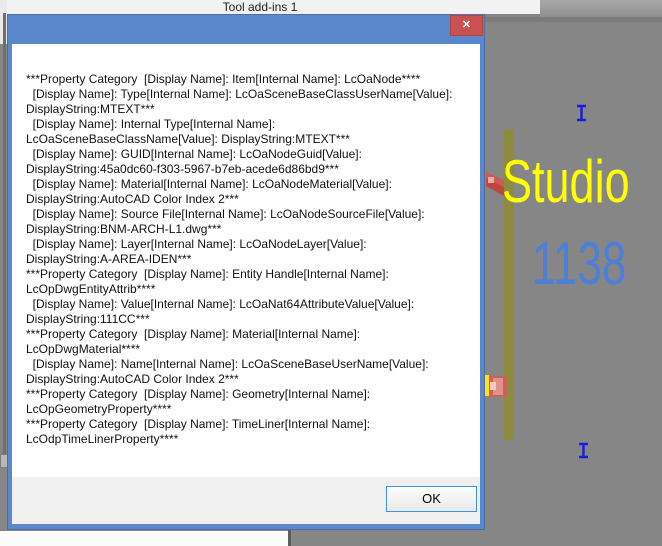 This screenshot has height=546, width=662. Describe the element at coordinates (260, 7) in the screenshot. I see `tab-tool-add-ins: Tool add-ins 1` at that location.